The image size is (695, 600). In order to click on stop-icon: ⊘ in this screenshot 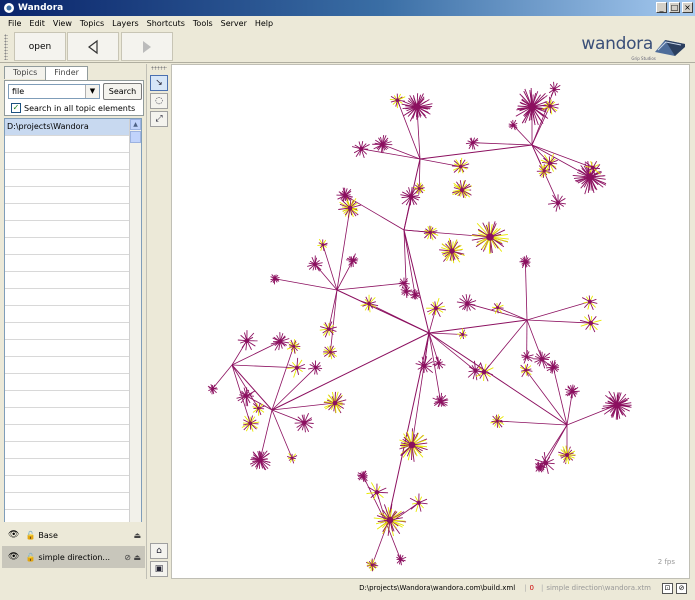, I will do `click(681, 588)`.